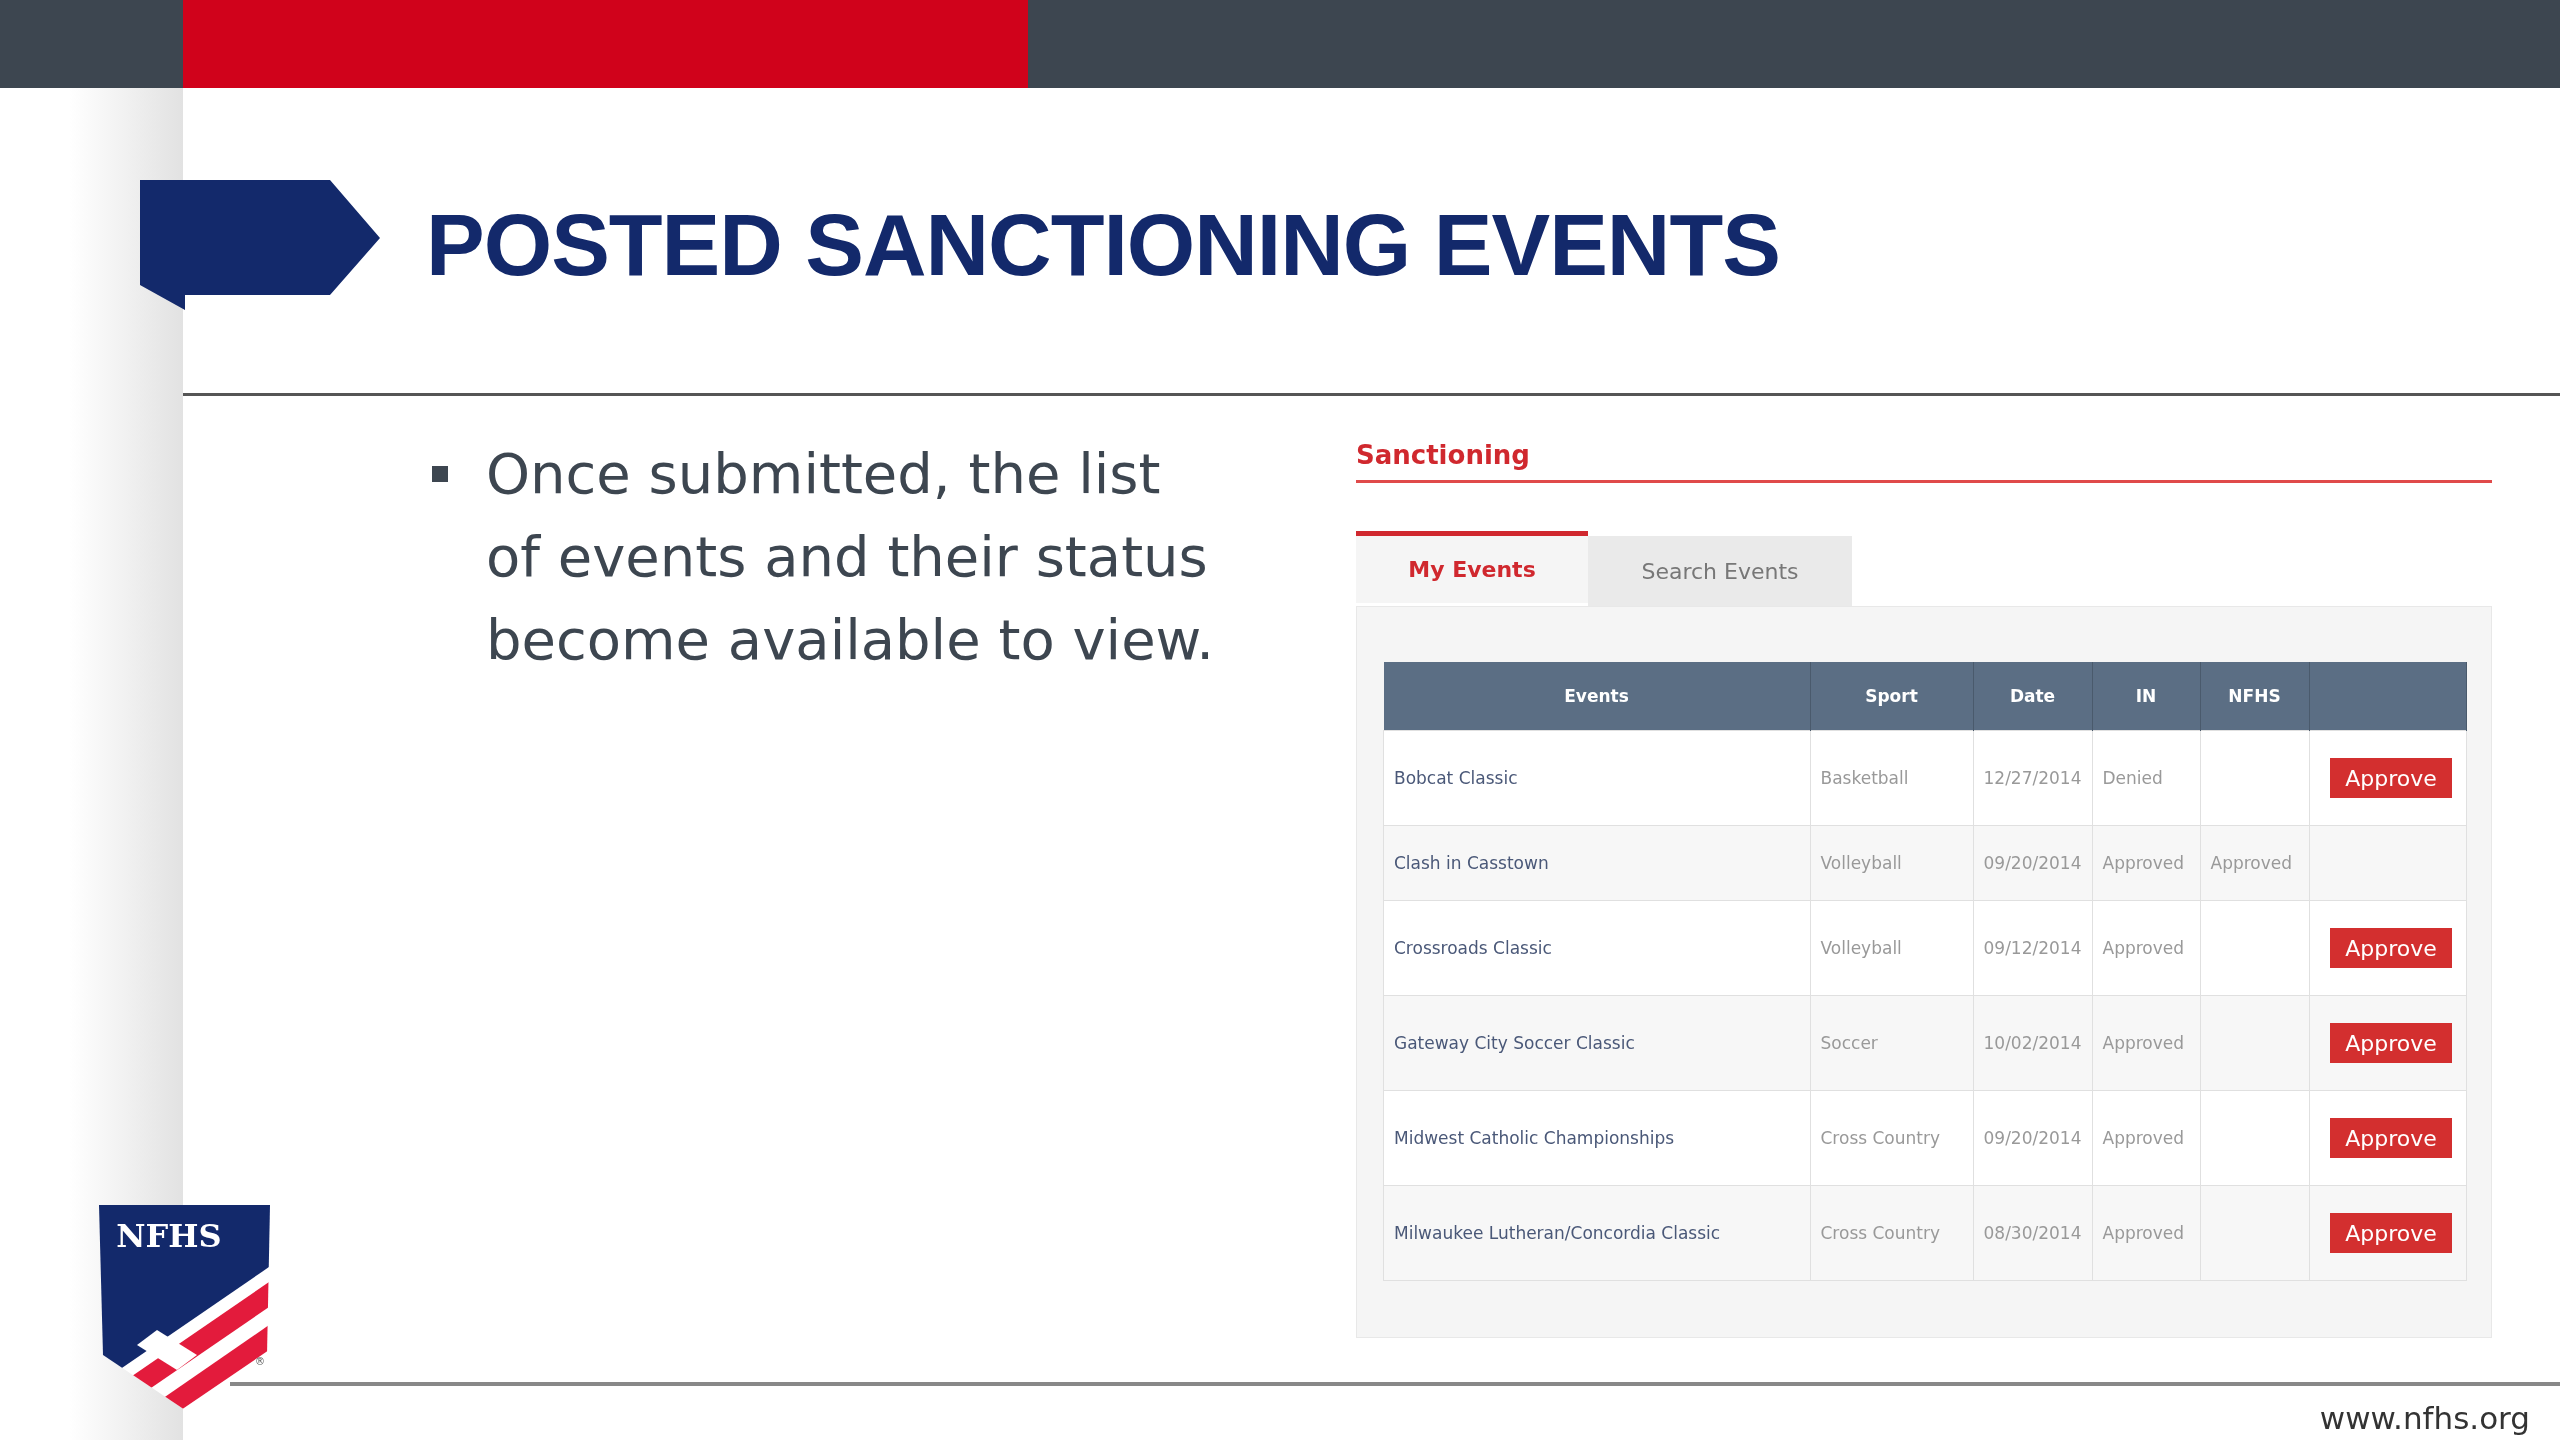  I want to click on table-cell: Clash in Casstown, so click(1596, 863).